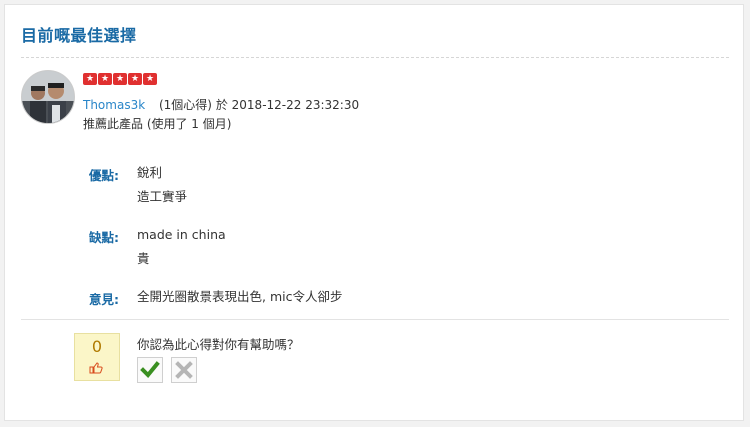 The width and height of the screenshot is (750, 427). What do you see at coordinates (97, 346) in the screenshot?
I see `helpful-count: 0` at bounding box center [97, 346].